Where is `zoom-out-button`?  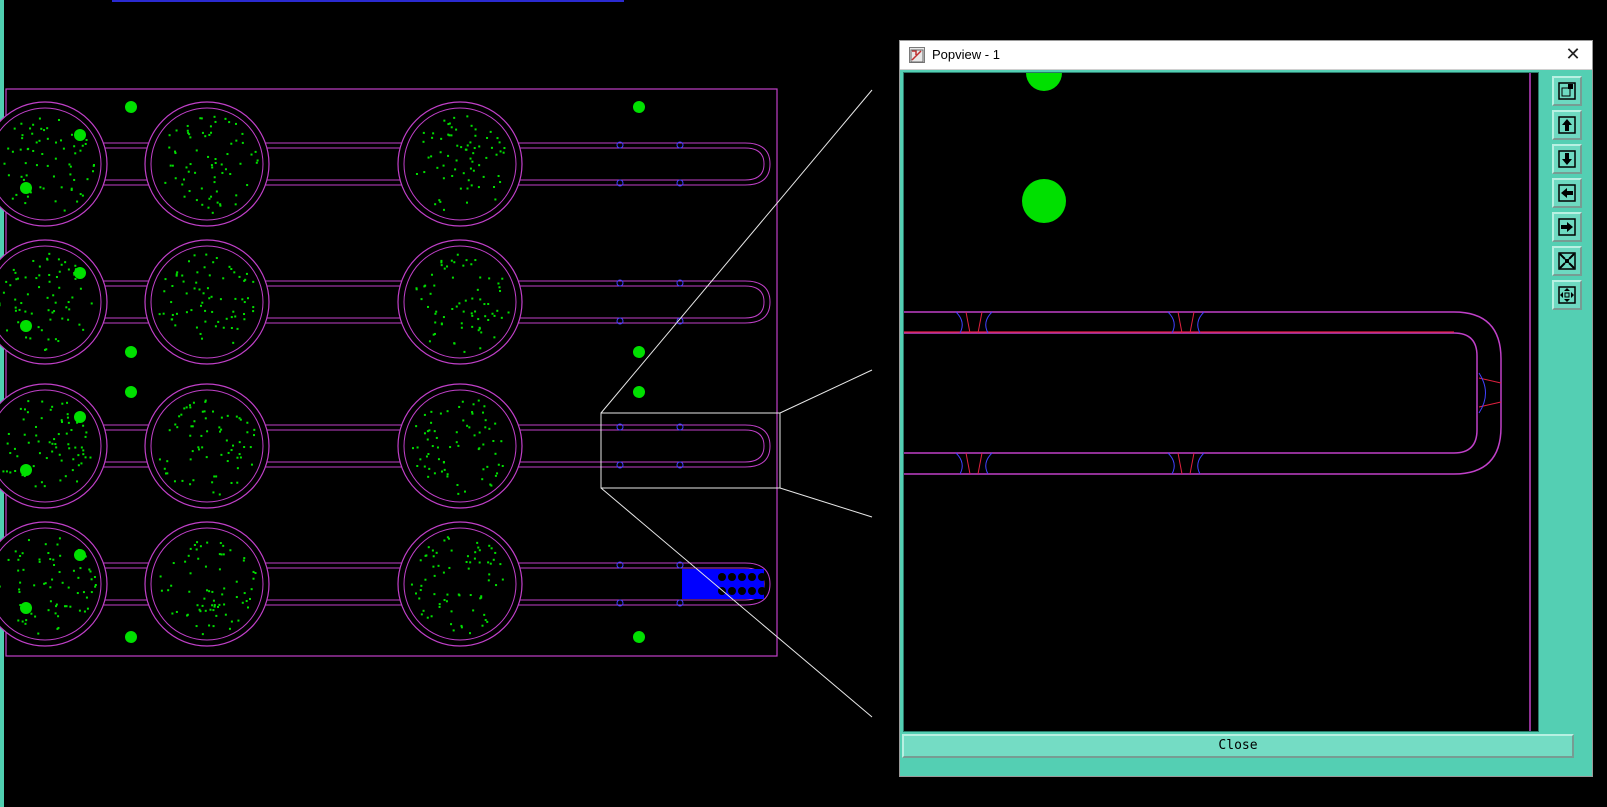
zoom-out-button is located at coordinates (1567, 261).